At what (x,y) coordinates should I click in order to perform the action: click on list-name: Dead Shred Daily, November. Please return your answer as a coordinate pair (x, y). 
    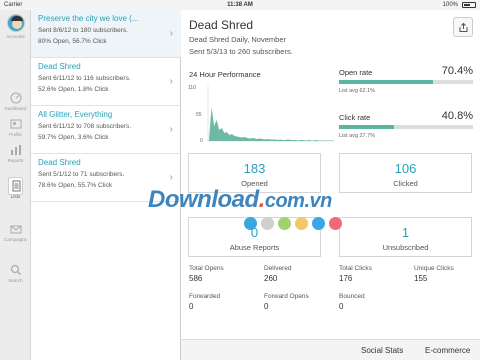
    Looking at the image, I should click on (237, 39).